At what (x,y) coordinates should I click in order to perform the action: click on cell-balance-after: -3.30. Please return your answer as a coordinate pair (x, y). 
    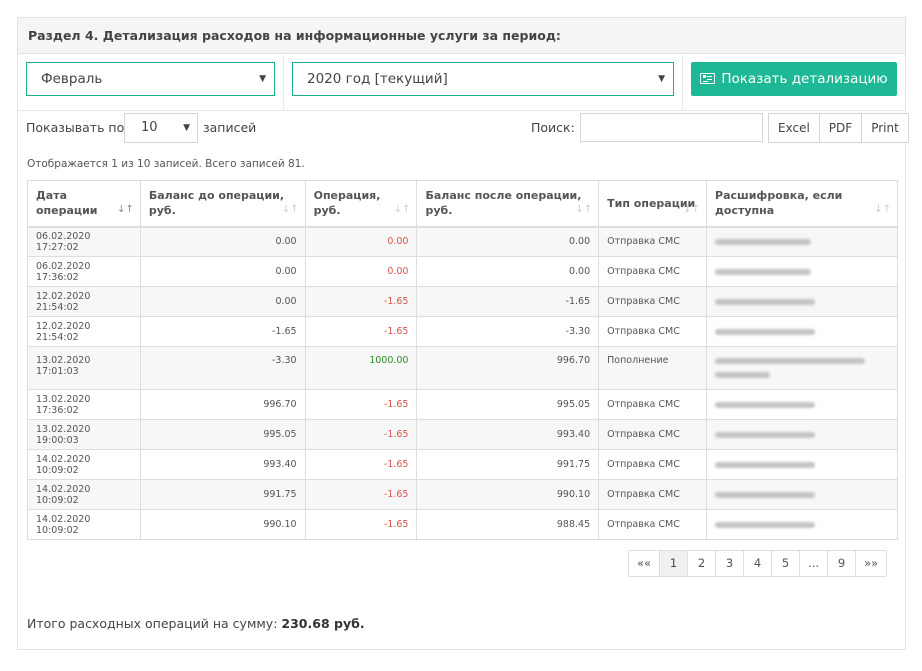
    Looking at the image, I should click on (508, 331).